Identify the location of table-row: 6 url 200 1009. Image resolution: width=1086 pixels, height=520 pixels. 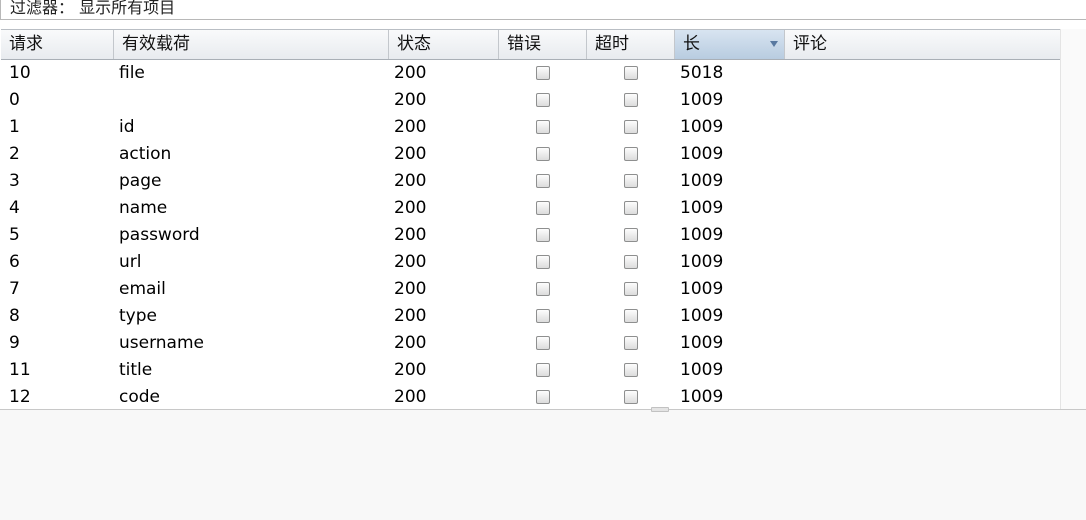
(530, 262).